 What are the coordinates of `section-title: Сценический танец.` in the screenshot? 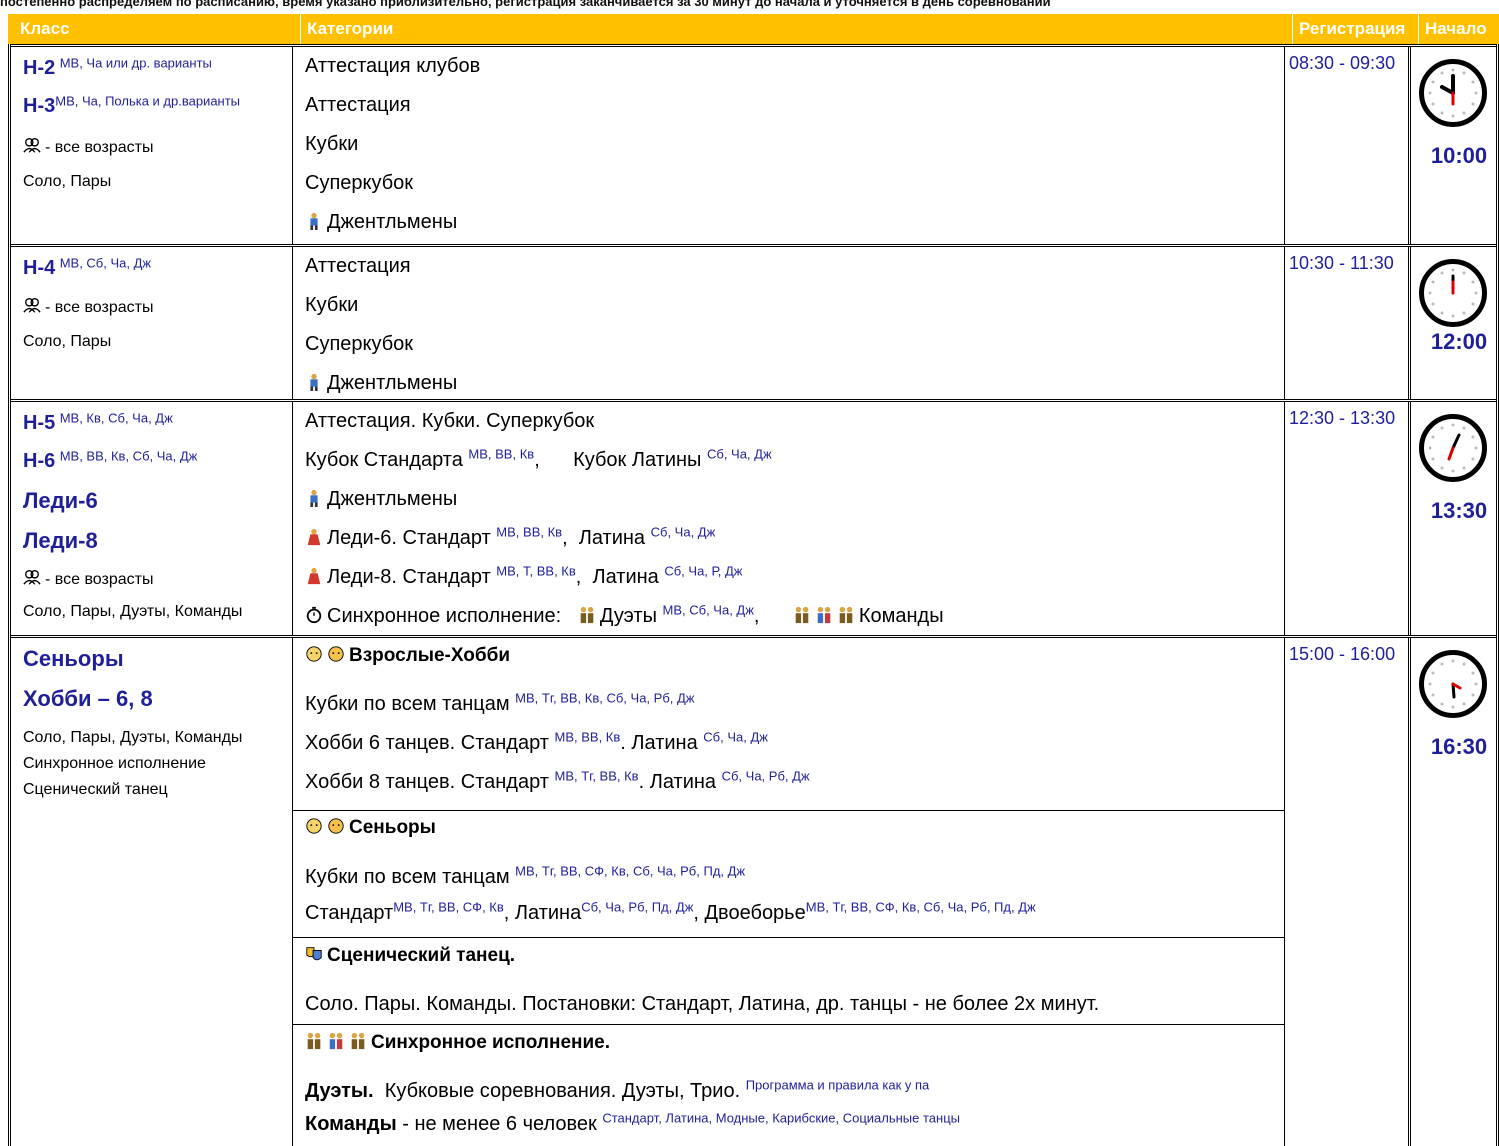 It's located at (421, 955).